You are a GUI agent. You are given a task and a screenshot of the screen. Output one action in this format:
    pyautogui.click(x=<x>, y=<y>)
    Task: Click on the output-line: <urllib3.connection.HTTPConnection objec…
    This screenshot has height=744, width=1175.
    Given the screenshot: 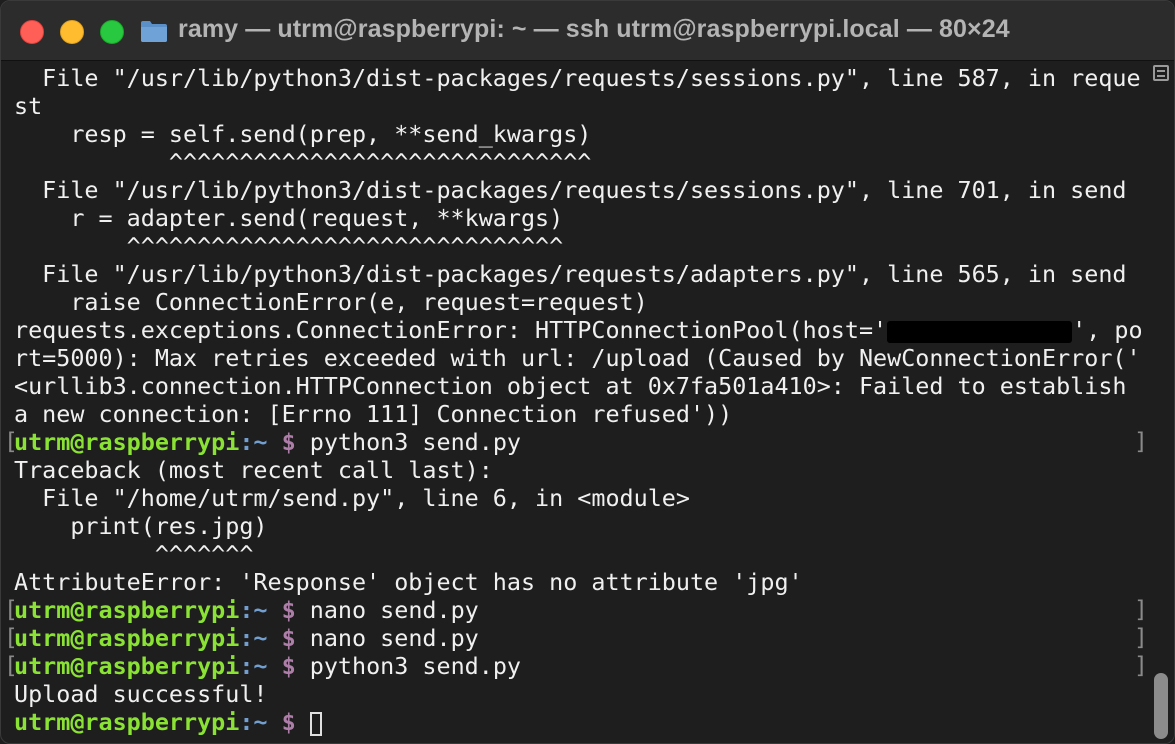 What is the action you would take?
    pyautogui.click(x=579, y=386)
    